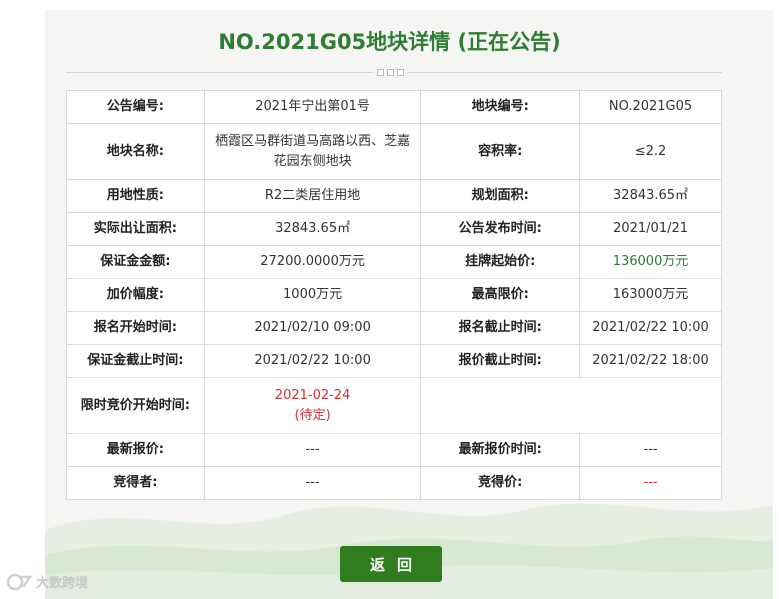 The width and height of the screenshot is (779, 599). What do you see at coordinates (389, 42) in the screenshot?
I see `page-title: NO.2021G05地块详情 (正在公告)` at bounding box center [389, 42].